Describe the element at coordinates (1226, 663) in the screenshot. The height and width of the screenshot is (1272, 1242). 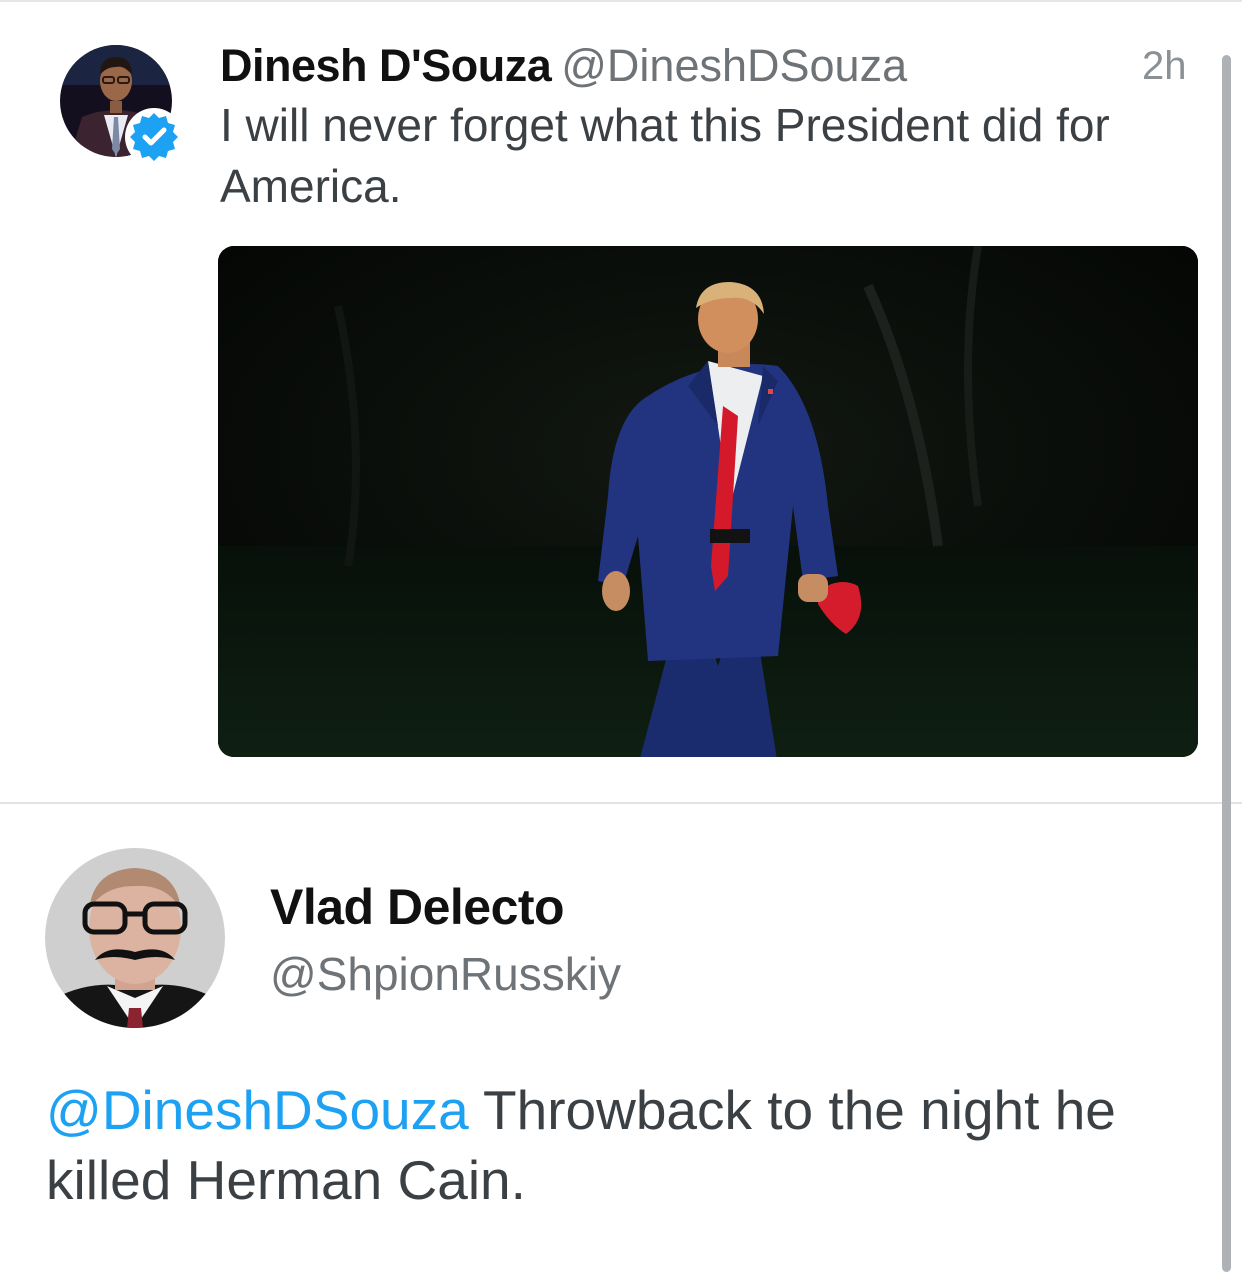
I see `scrollbar` at that location.